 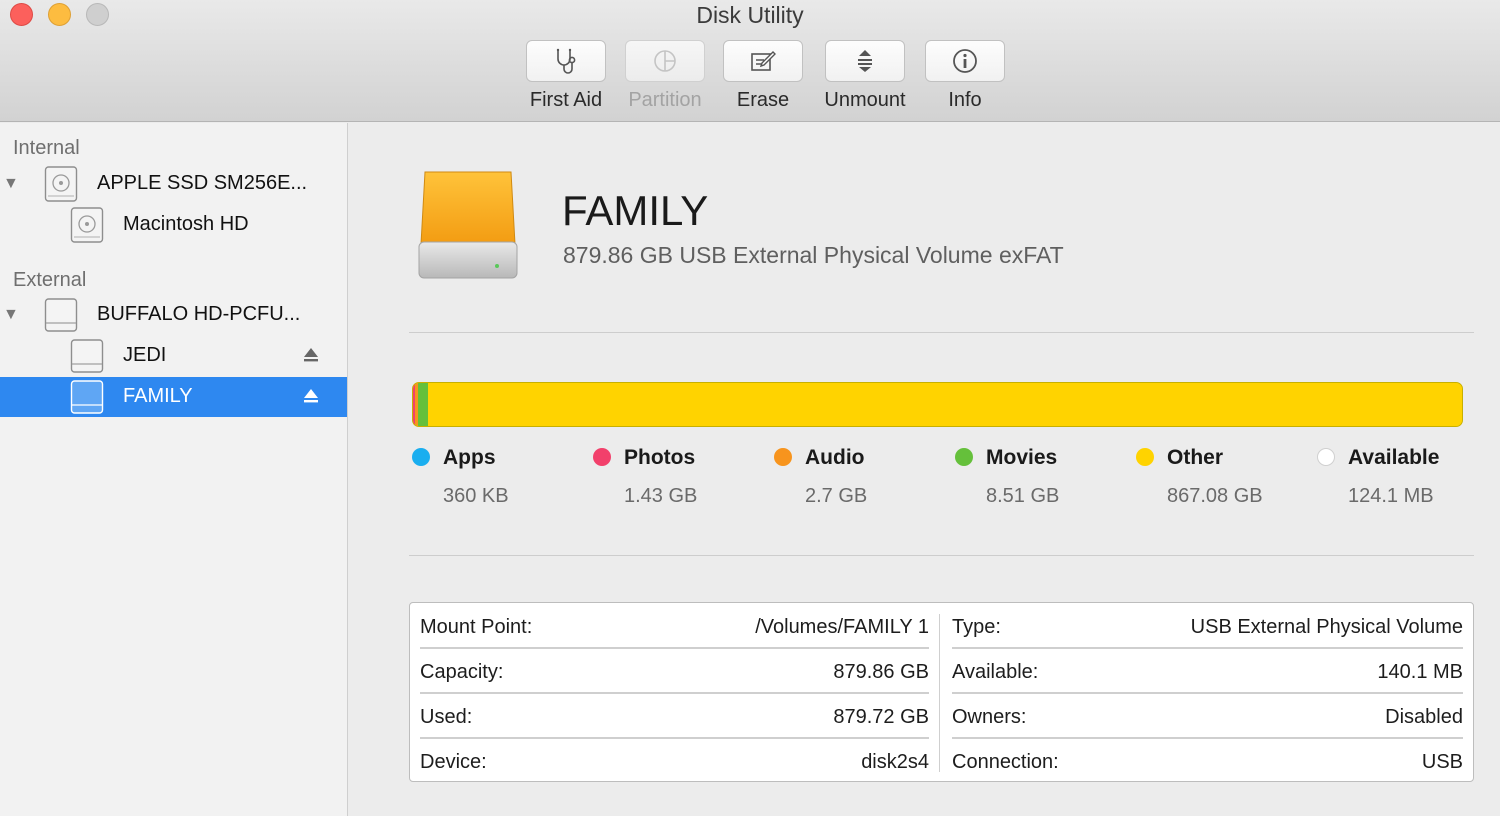 I want to click on unmount-icon, so click(x=865, y=61).